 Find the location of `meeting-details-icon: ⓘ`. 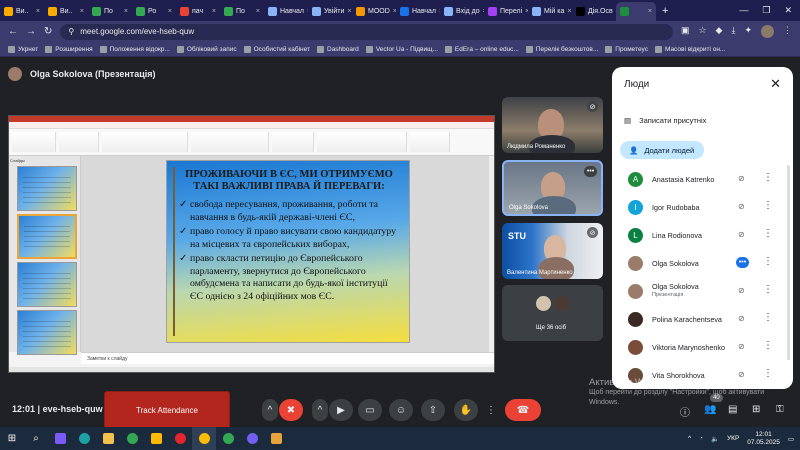

meeting-details-icon: ⓘ is located at coordinates (685, 411).